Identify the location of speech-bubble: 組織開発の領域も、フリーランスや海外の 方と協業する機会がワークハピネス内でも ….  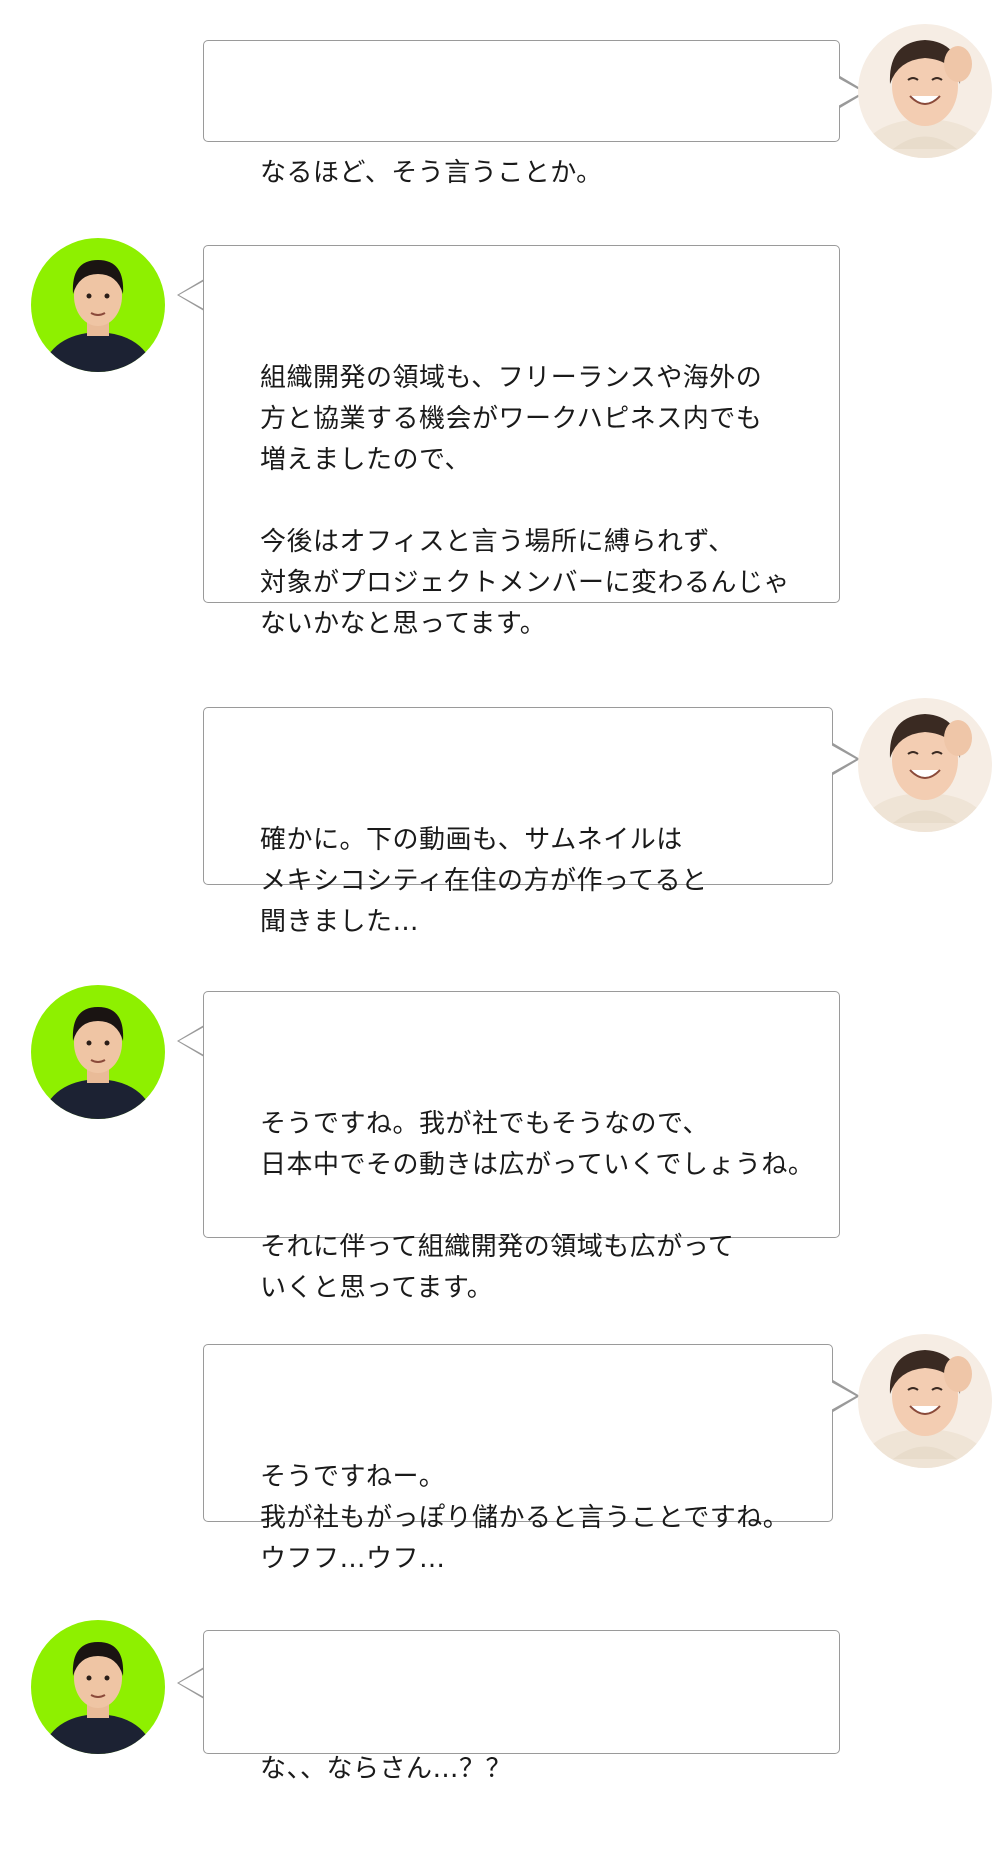
(521, 442).